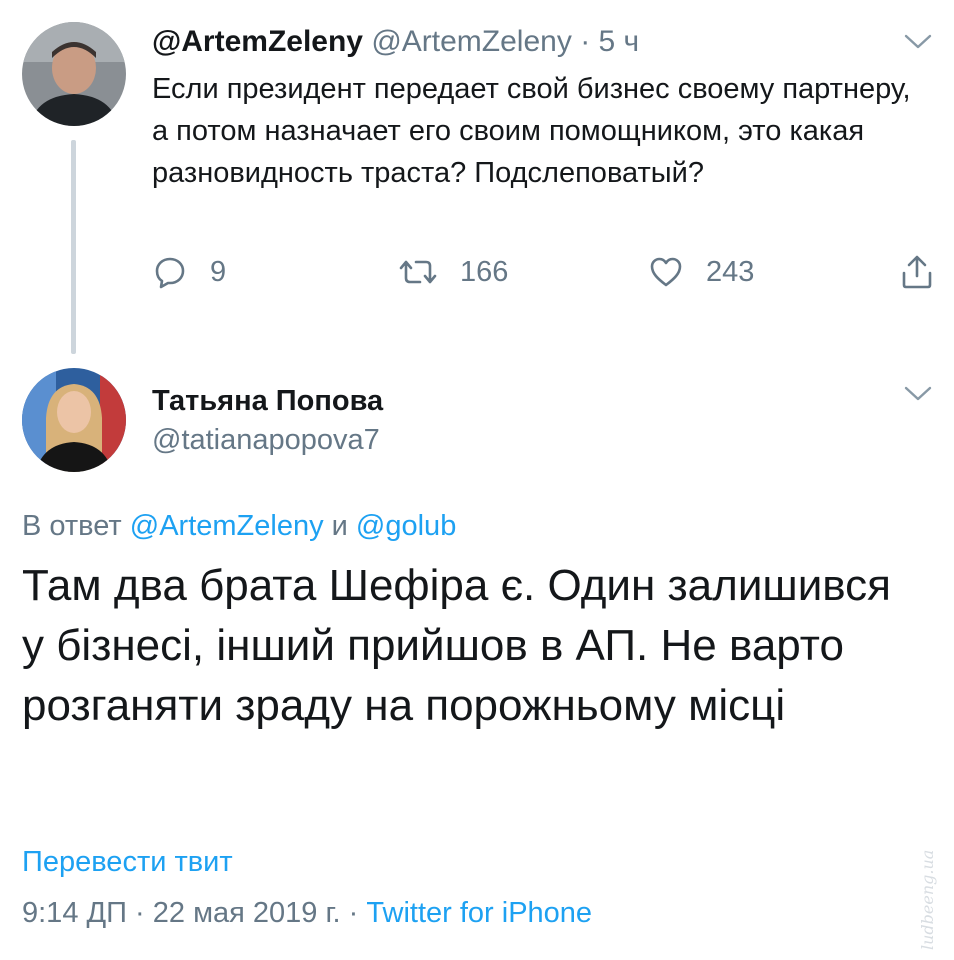  I want to click on tweet2-display-name: Татьяна Попова, so click(267, 401).